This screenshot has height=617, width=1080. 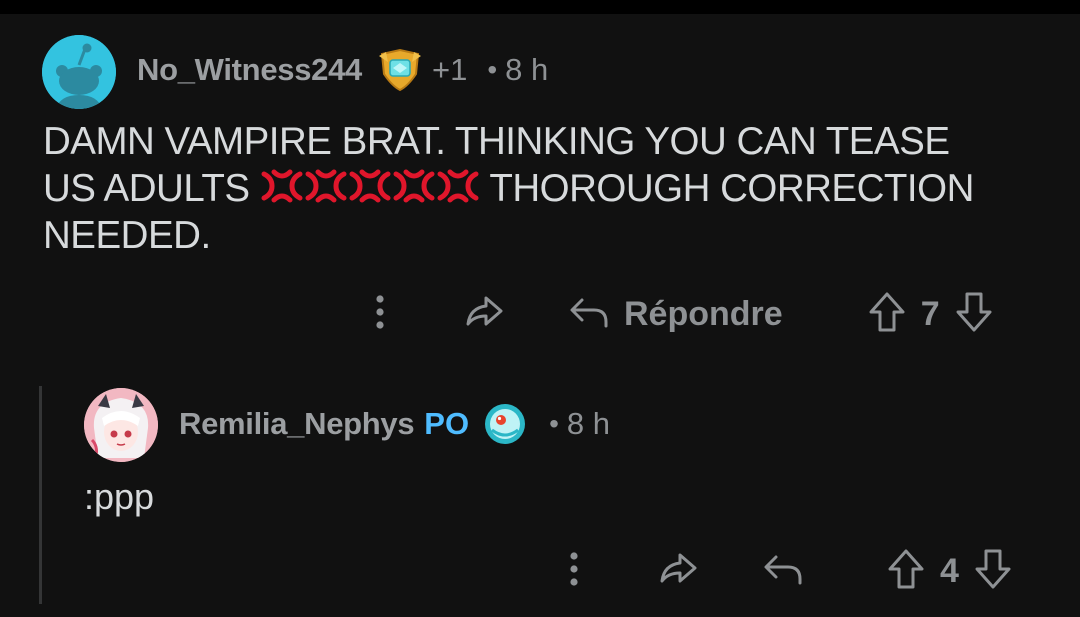 I want to click on blue-orb-award-icon, so click(x=505, y=424).